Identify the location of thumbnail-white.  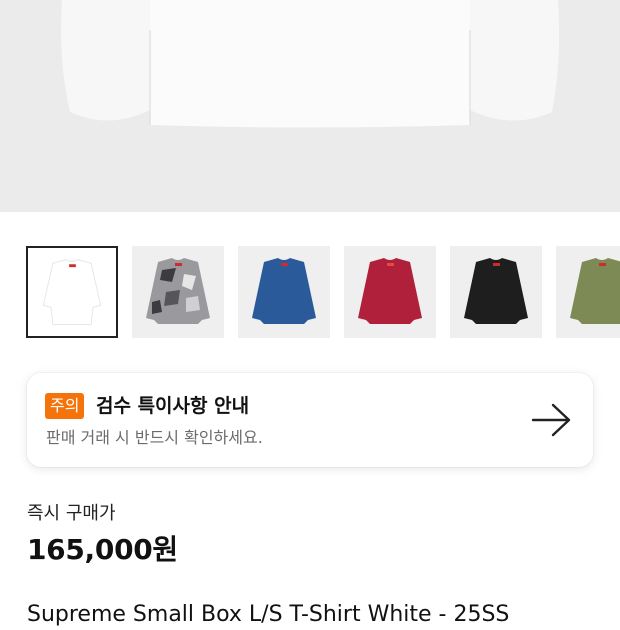
(72, 292).